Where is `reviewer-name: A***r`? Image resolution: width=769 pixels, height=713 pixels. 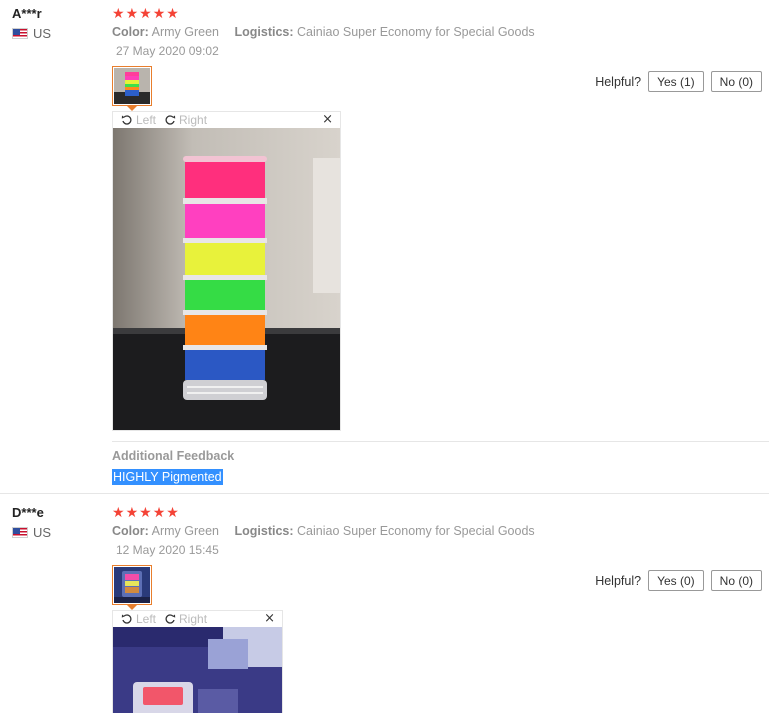 reviewer-name: A***r is located at coordinates (27, 13).